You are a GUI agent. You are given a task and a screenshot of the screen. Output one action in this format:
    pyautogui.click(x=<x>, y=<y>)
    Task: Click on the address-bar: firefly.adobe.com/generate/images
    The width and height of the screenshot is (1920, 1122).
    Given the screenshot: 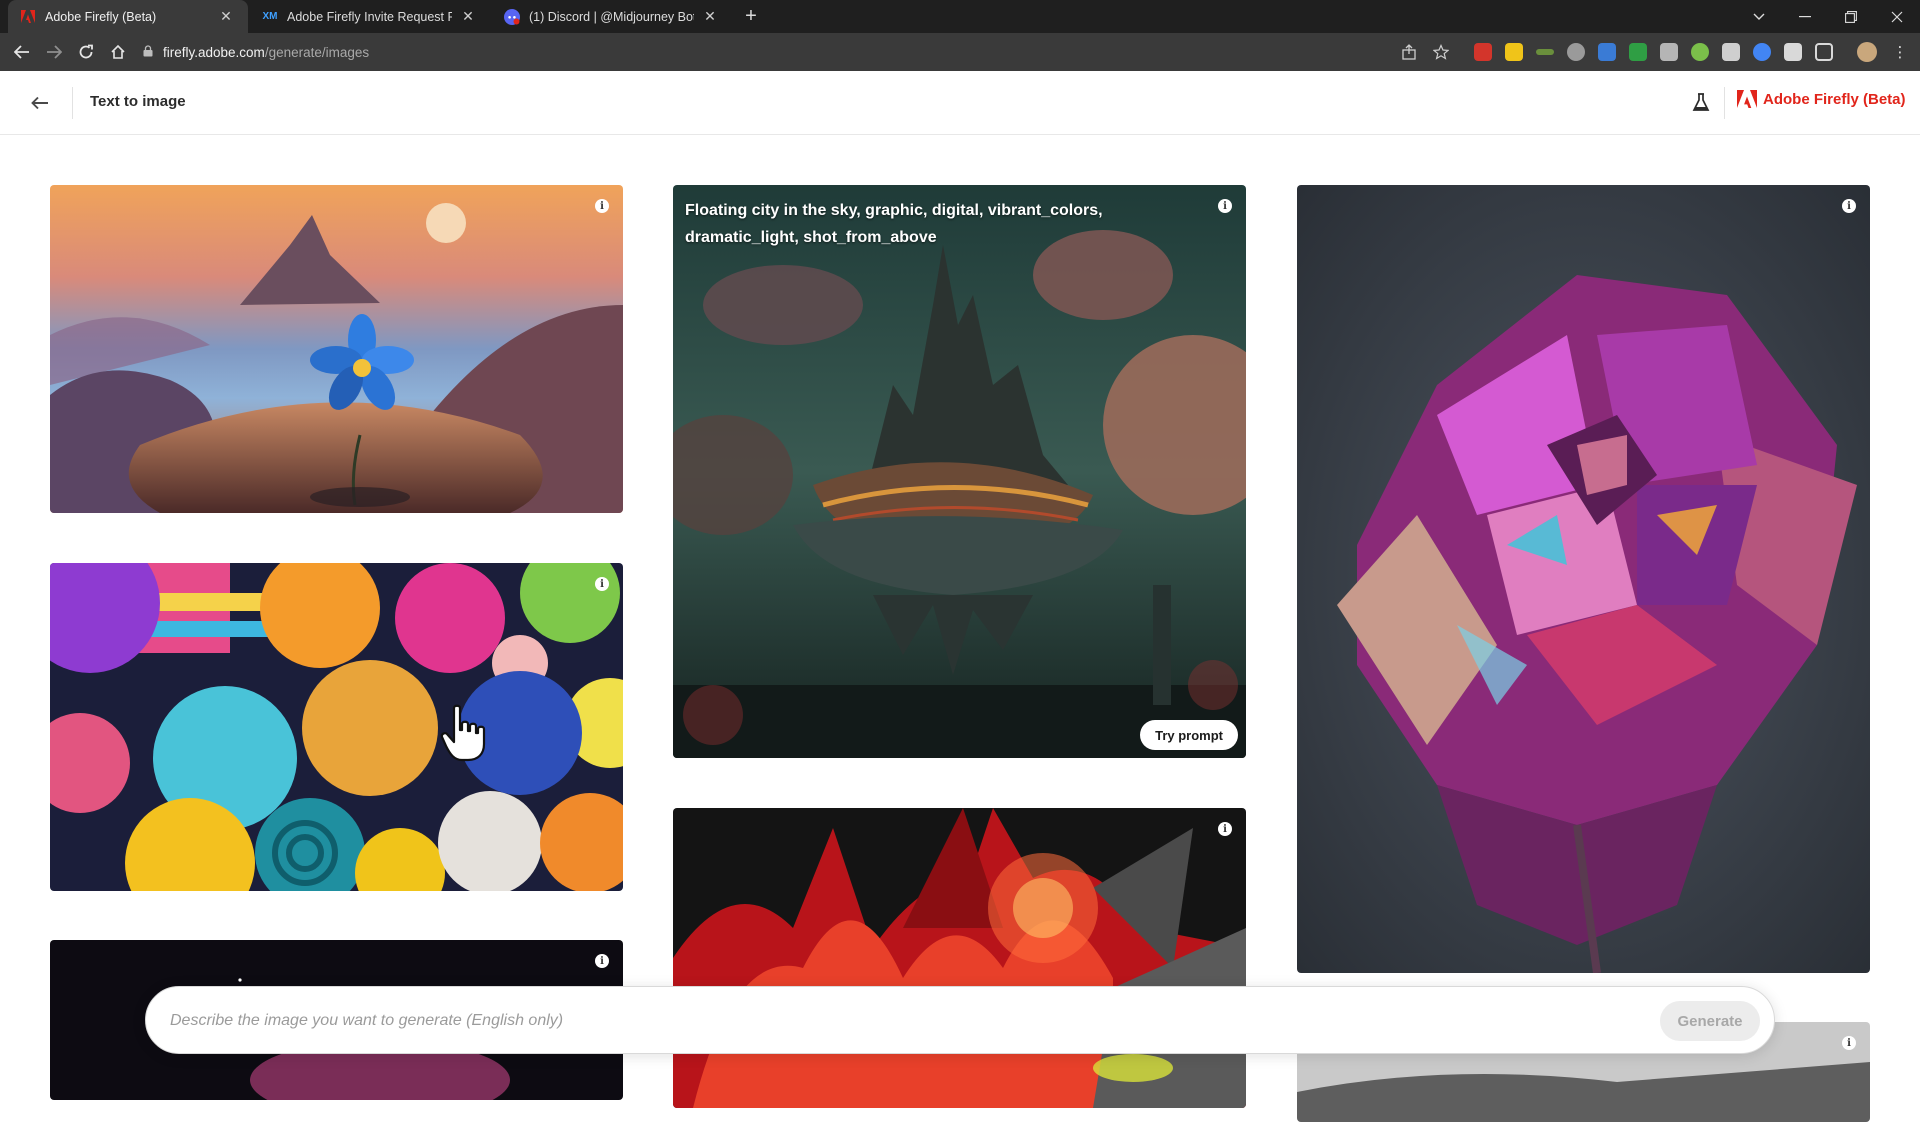 What is the action you would take?
    pyautogui.click(x=783, y=52)
    